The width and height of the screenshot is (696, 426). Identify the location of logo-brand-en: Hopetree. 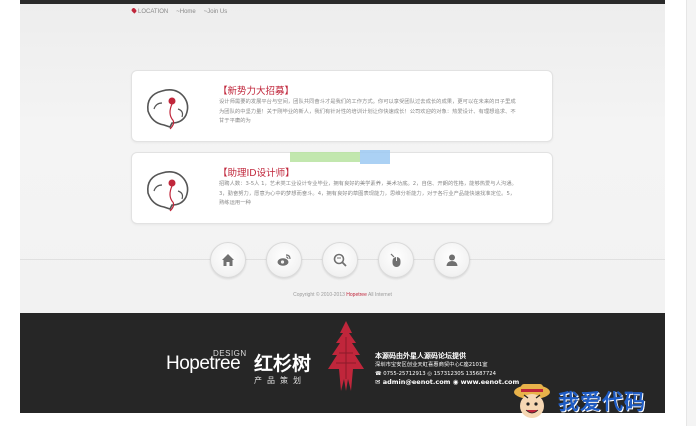
(203, 363).